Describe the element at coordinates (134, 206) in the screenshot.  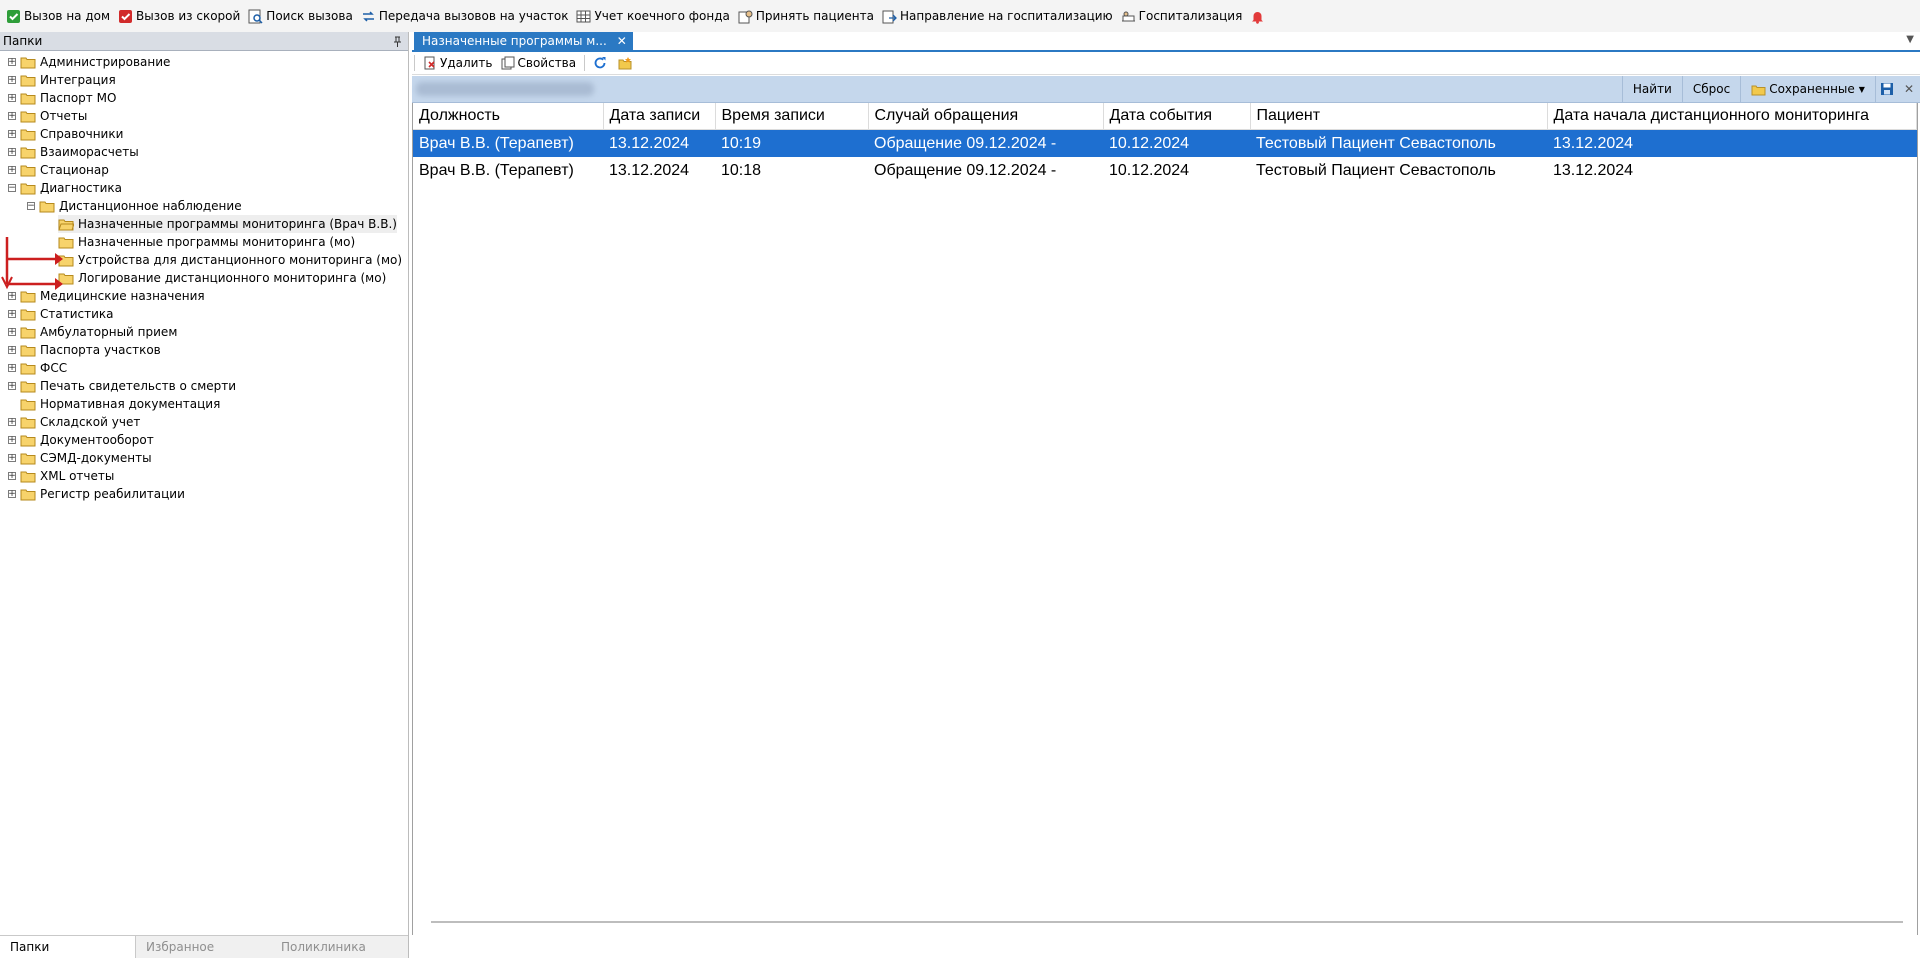
I see `tree-item: − Дистанционное наблюдение` at that location.